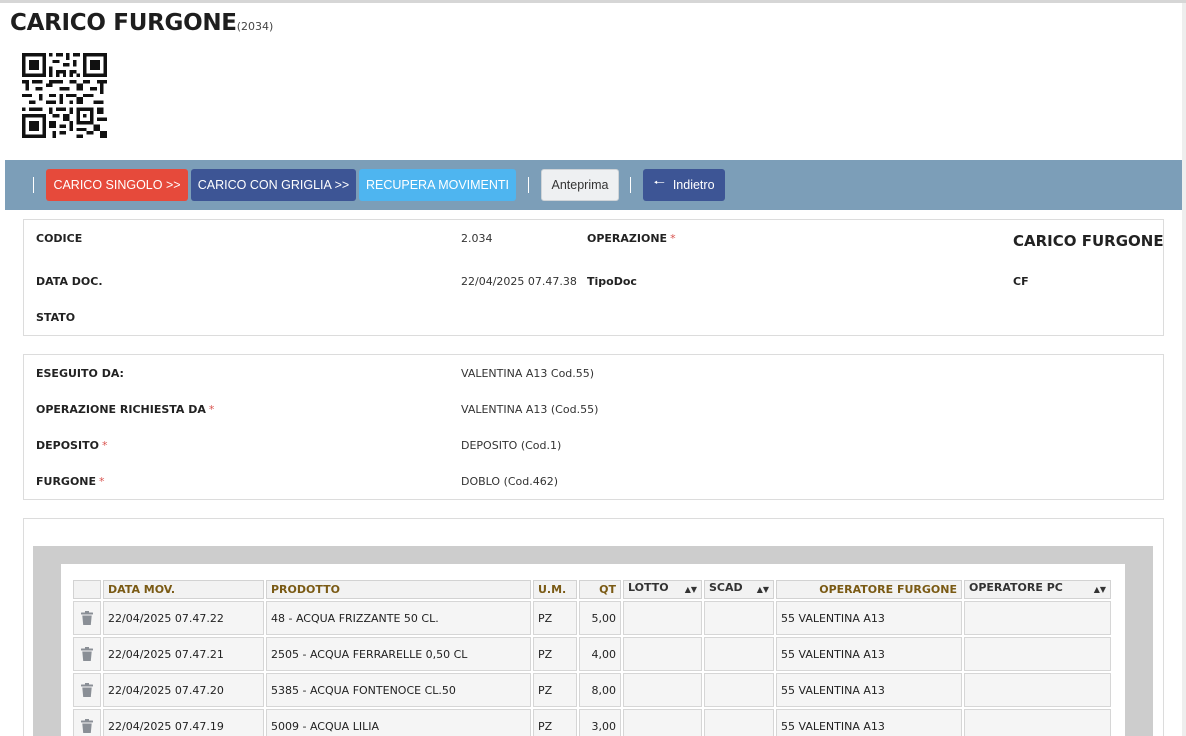  Describe the element at coordinates (530, 409) in the screenshot. I see `richiesta-value: VALENTINA A13 (Cod.55)` at that location.